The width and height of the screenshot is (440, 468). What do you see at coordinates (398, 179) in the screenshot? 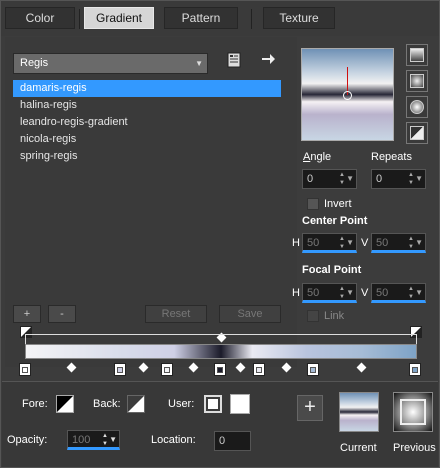
I see `repeats-input: 0 ▲ ▼ ▼` at bounding box center [398, 179].